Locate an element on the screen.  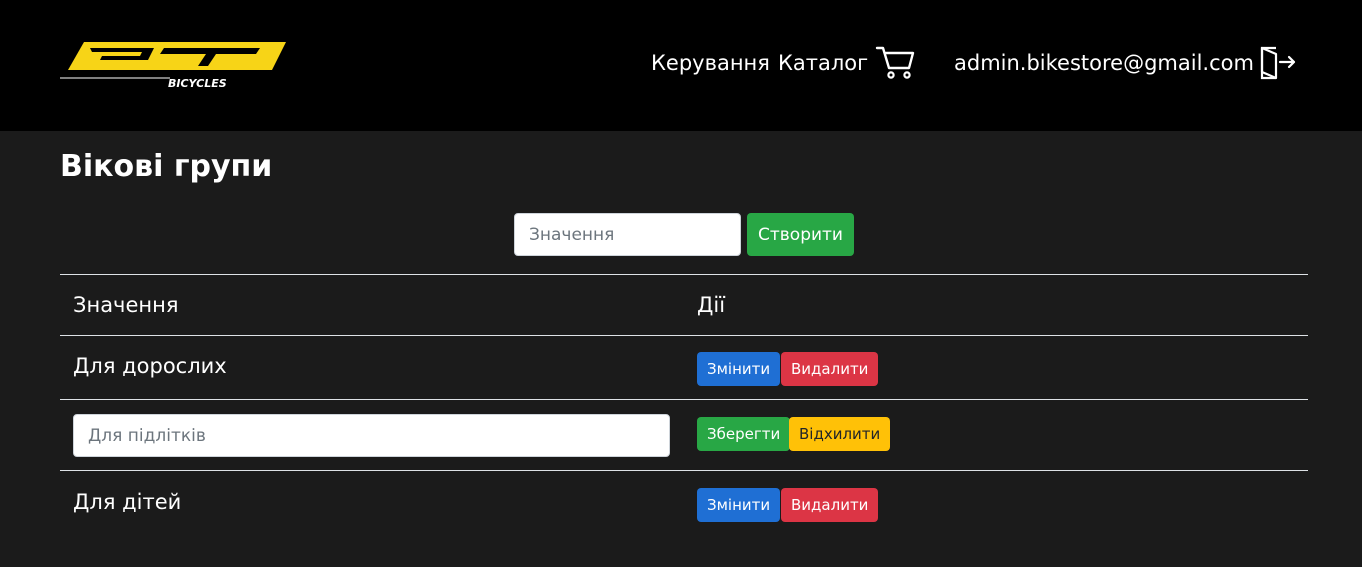
edit-value-input is located at coordinates (371, 435).